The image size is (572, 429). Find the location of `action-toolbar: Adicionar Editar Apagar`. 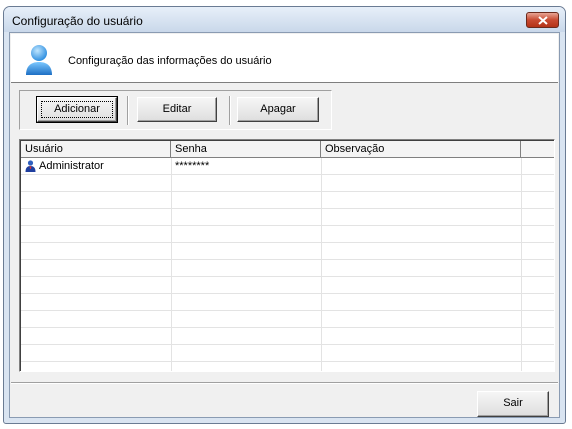

action-toolbar: Adicionar Editar Apagar is located at coordinates (175, 110).